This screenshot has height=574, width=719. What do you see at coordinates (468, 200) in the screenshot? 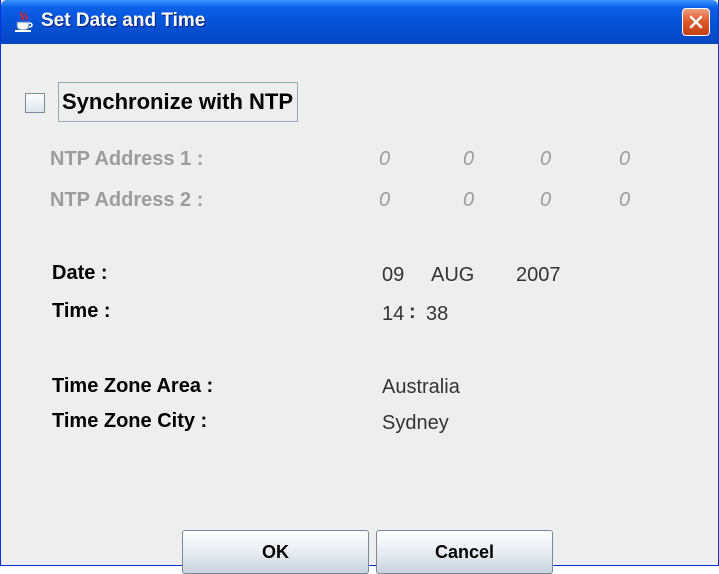
I see `ntp-address-2-octet-2: 0` at bounding box center [468, 200].